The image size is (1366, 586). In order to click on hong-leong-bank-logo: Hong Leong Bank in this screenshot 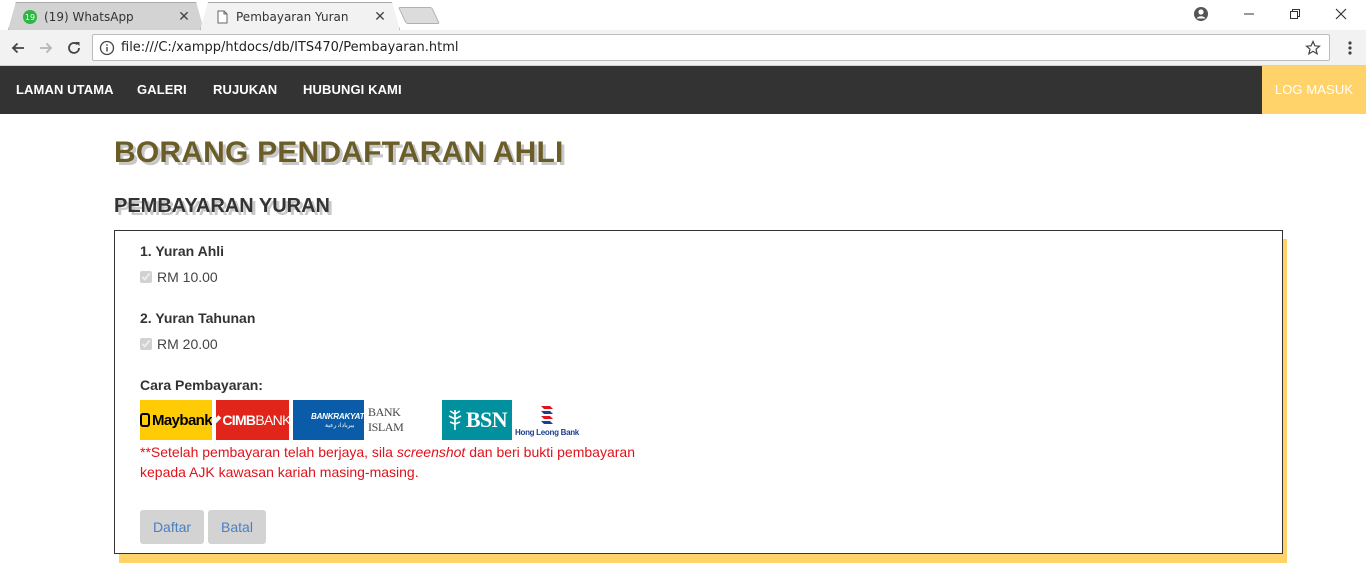, I will do `click(547, 420)`.